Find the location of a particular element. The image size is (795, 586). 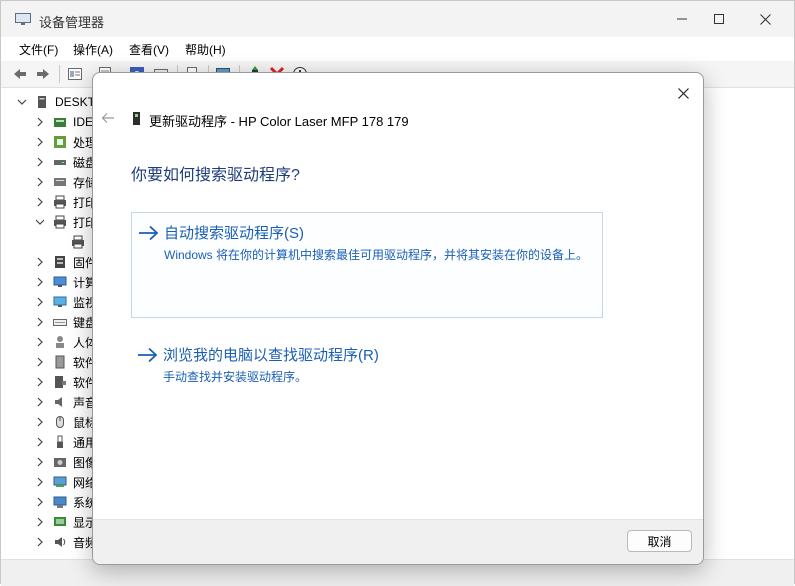

dialog-title: 更新驱动程序 - HP Color Laser MFP 178 179 is located at coordinates (279, 121).